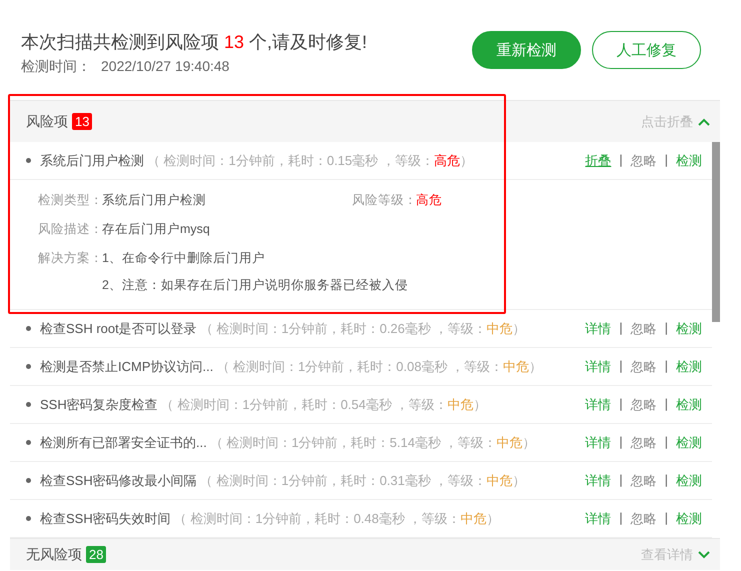 The height and width of the screenshot is (571, 741). What do you see at coordinates (96, 554) in the screenshot?
I see `count-badge: 28` at bounding box center [96, 554].